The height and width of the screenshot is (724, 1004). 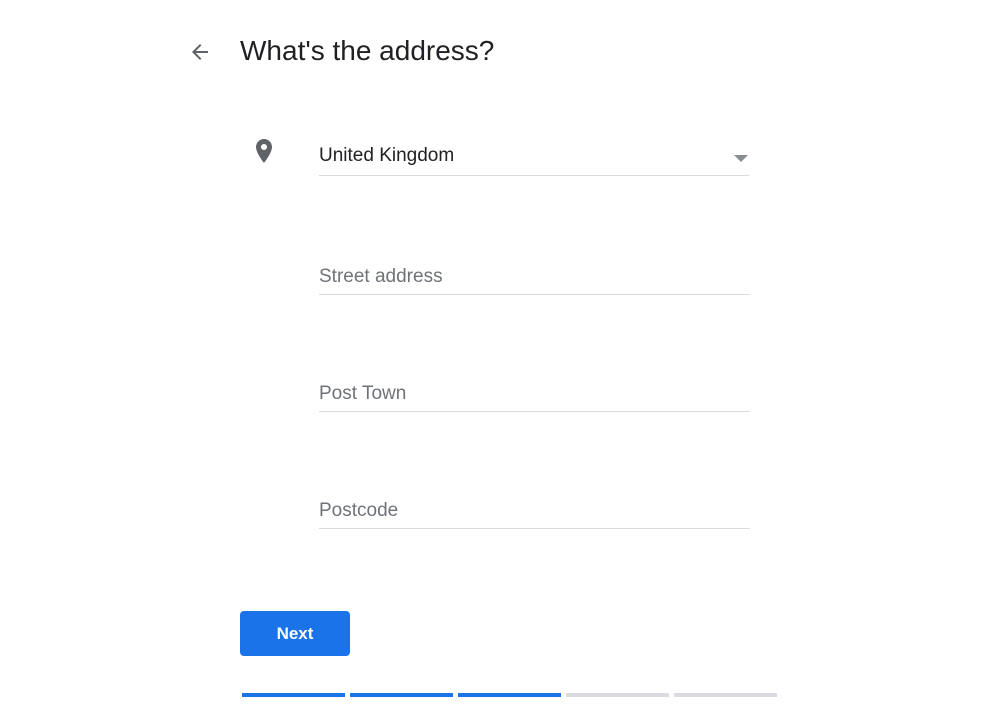 I want to click on step-progress-bar, so click(x=509, y=695).